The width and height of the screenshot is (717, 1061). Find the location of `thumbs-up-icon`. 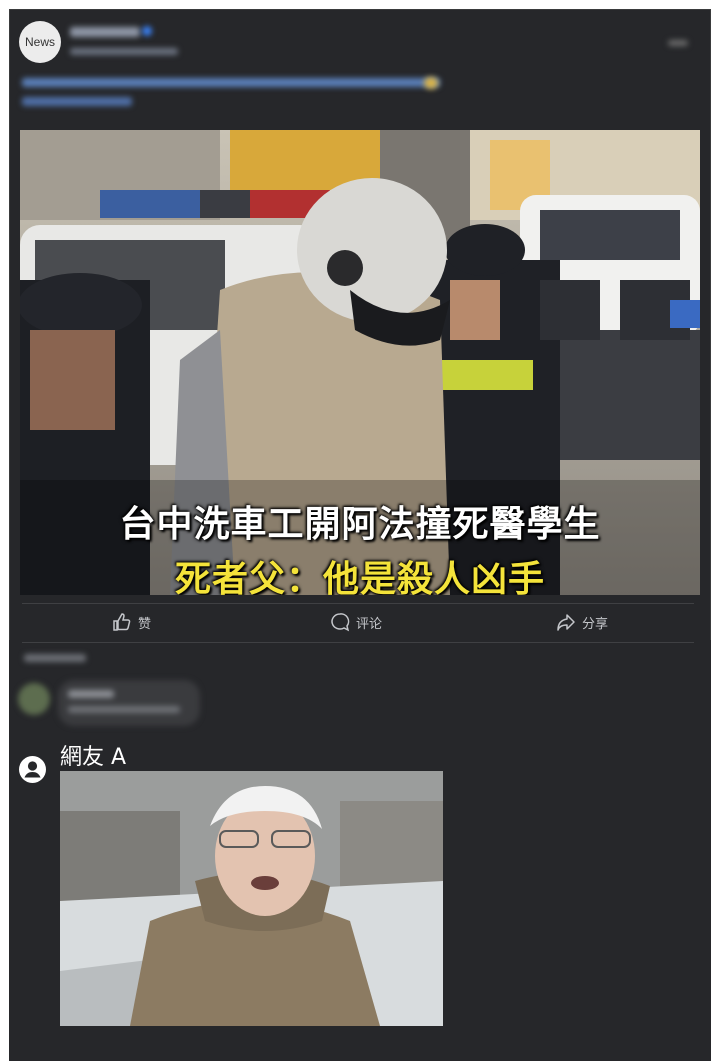

thumbs-up-icon is located at coordinates (122, 622).